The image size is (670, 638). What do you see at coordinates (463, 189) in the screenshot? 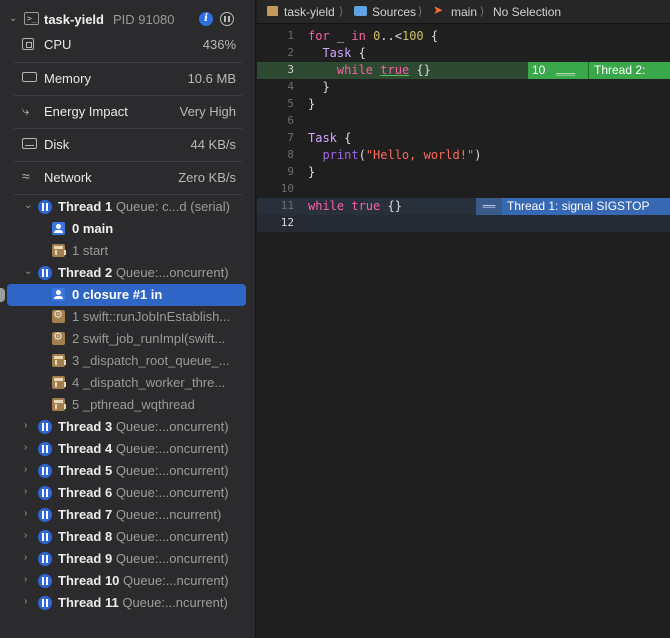
I see `code-line: 10` at bounding box center [463, 189].